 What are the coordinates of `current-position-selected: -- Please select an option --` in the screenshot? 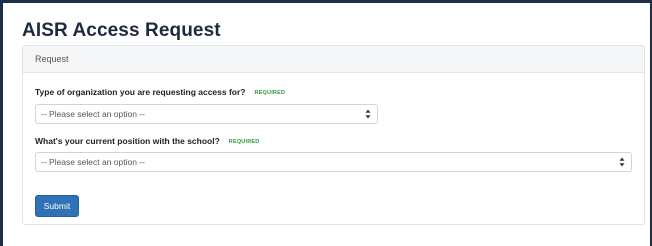 It's located at (93, 162).